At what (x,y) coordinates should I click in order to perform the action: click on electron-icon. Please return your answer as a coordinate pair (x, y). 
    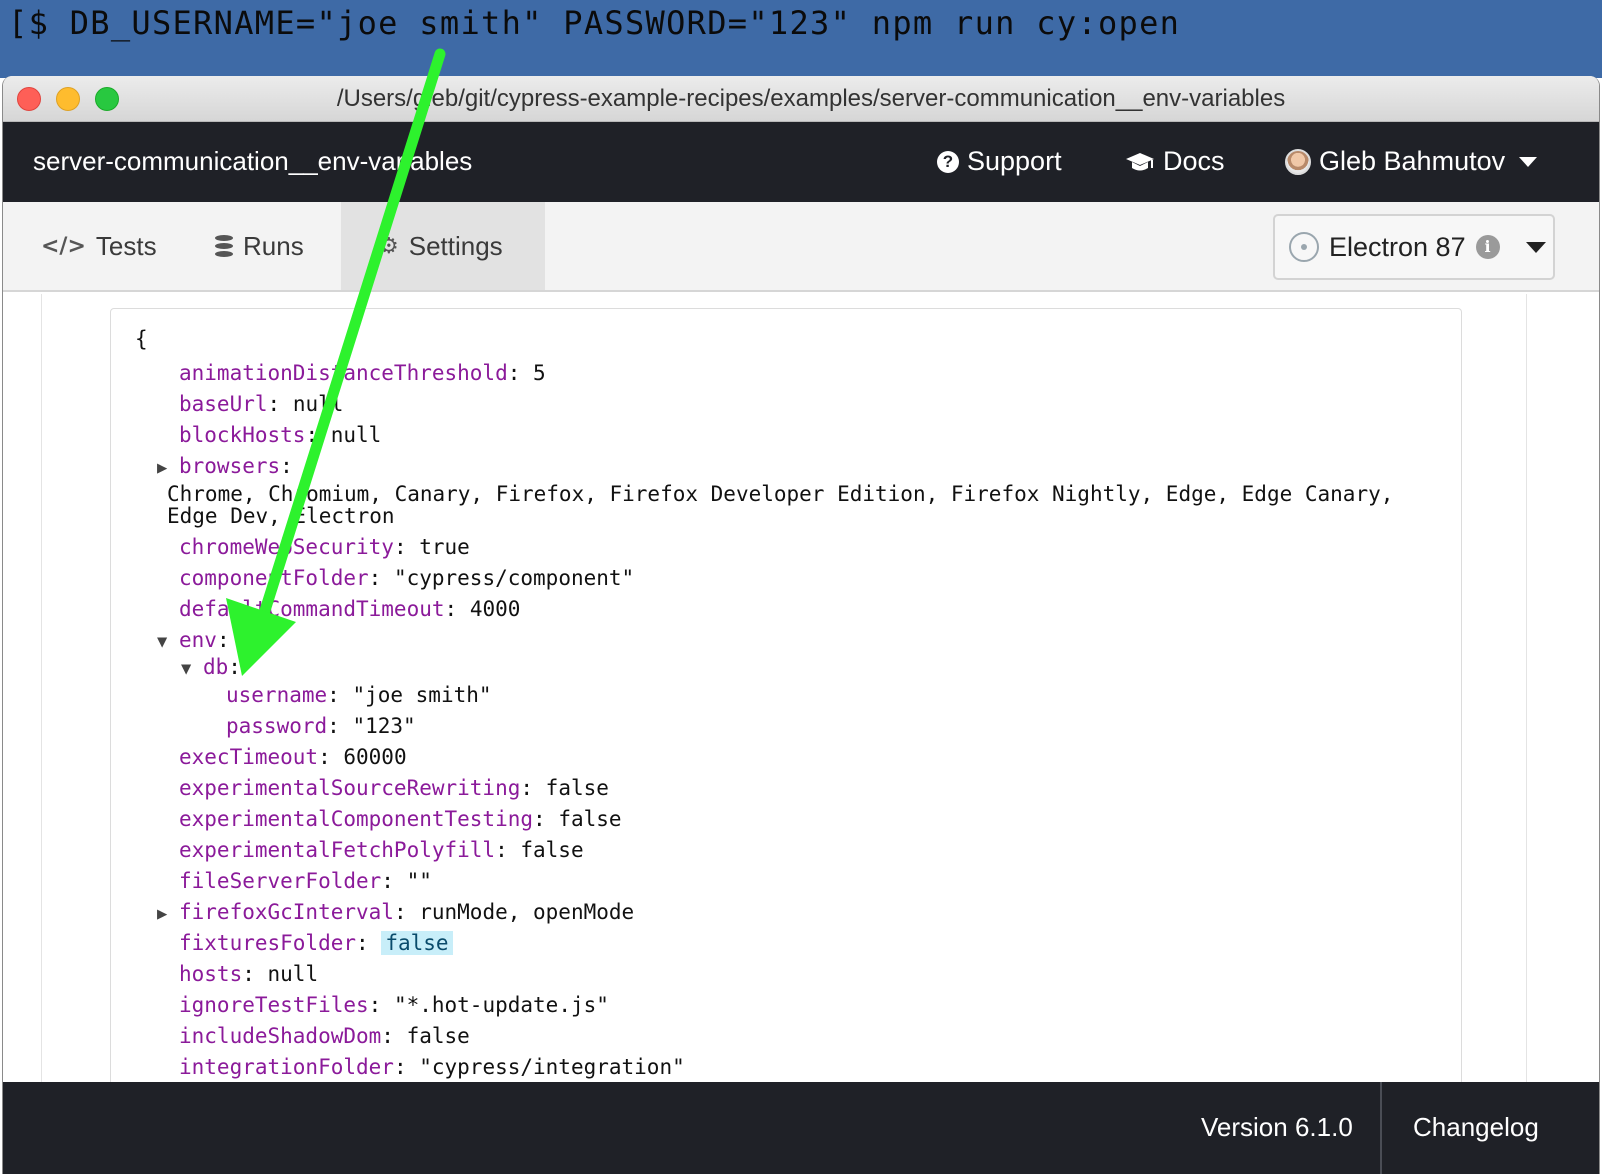
    Looking at the image, I should click on (1304, 247).